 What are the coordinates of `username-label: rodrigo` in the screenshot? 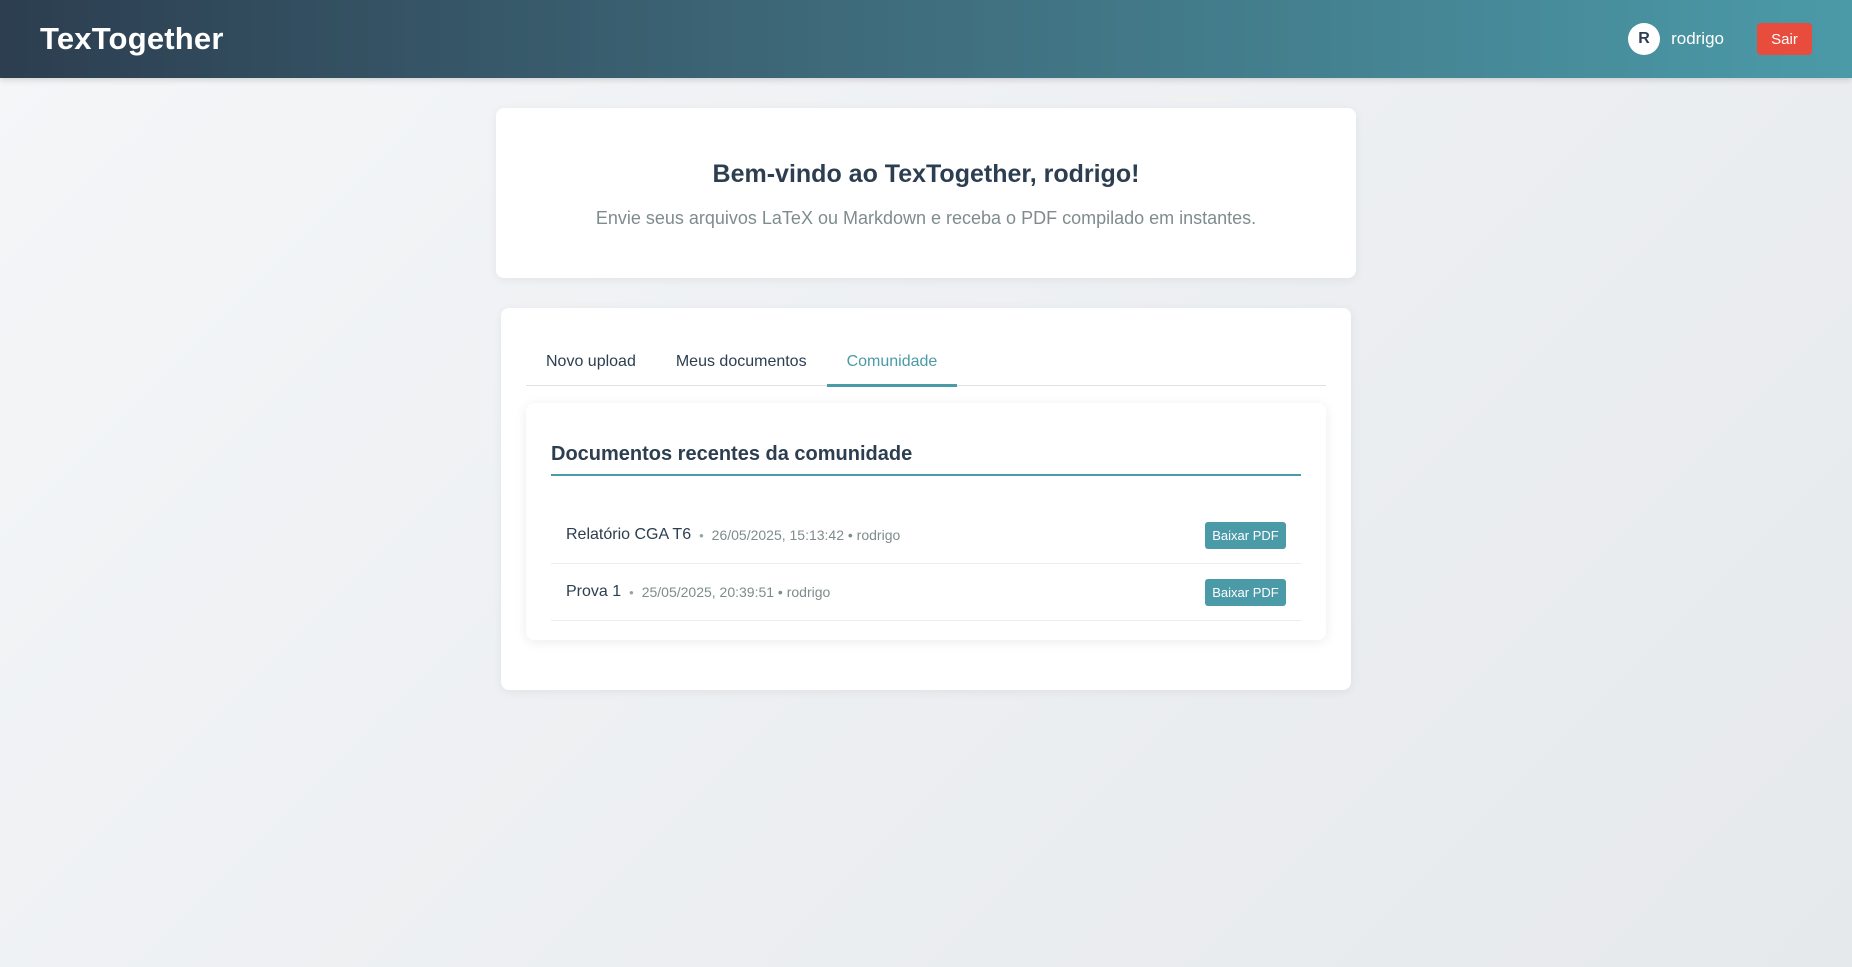 It's located at (1697, 38).